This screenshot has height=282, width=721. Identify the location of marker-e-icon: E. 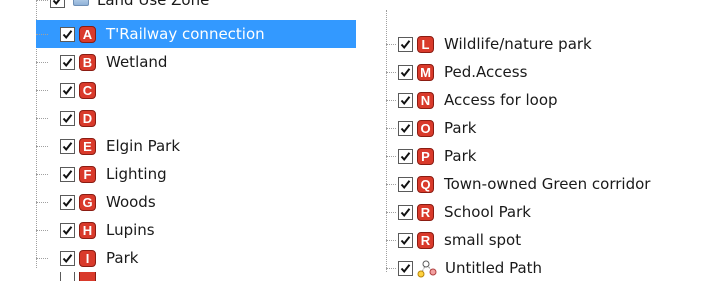
(87, 146).